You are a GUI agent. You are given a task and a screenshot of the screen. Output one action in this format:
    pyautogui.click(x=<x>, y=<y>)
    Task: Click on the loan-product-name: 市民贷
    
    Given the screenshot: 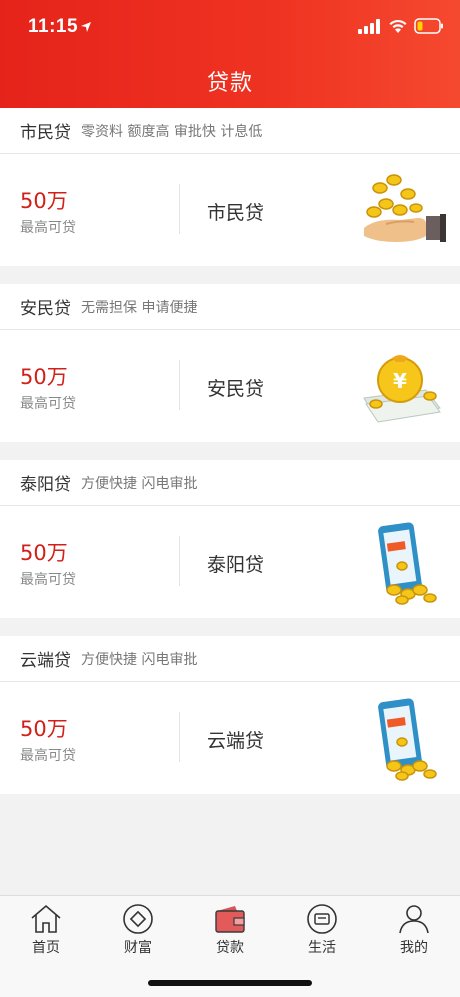 What is the action you would take?
    pyautogui.click(x=236, y=213)
    